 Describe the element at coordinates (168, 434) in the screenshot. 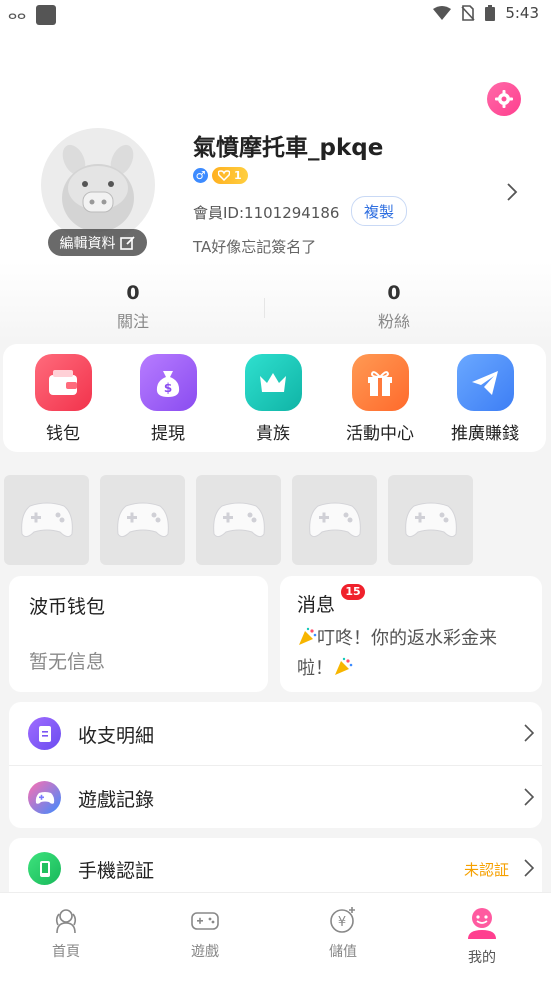

I see `quick-item-label: 提現` at that location.